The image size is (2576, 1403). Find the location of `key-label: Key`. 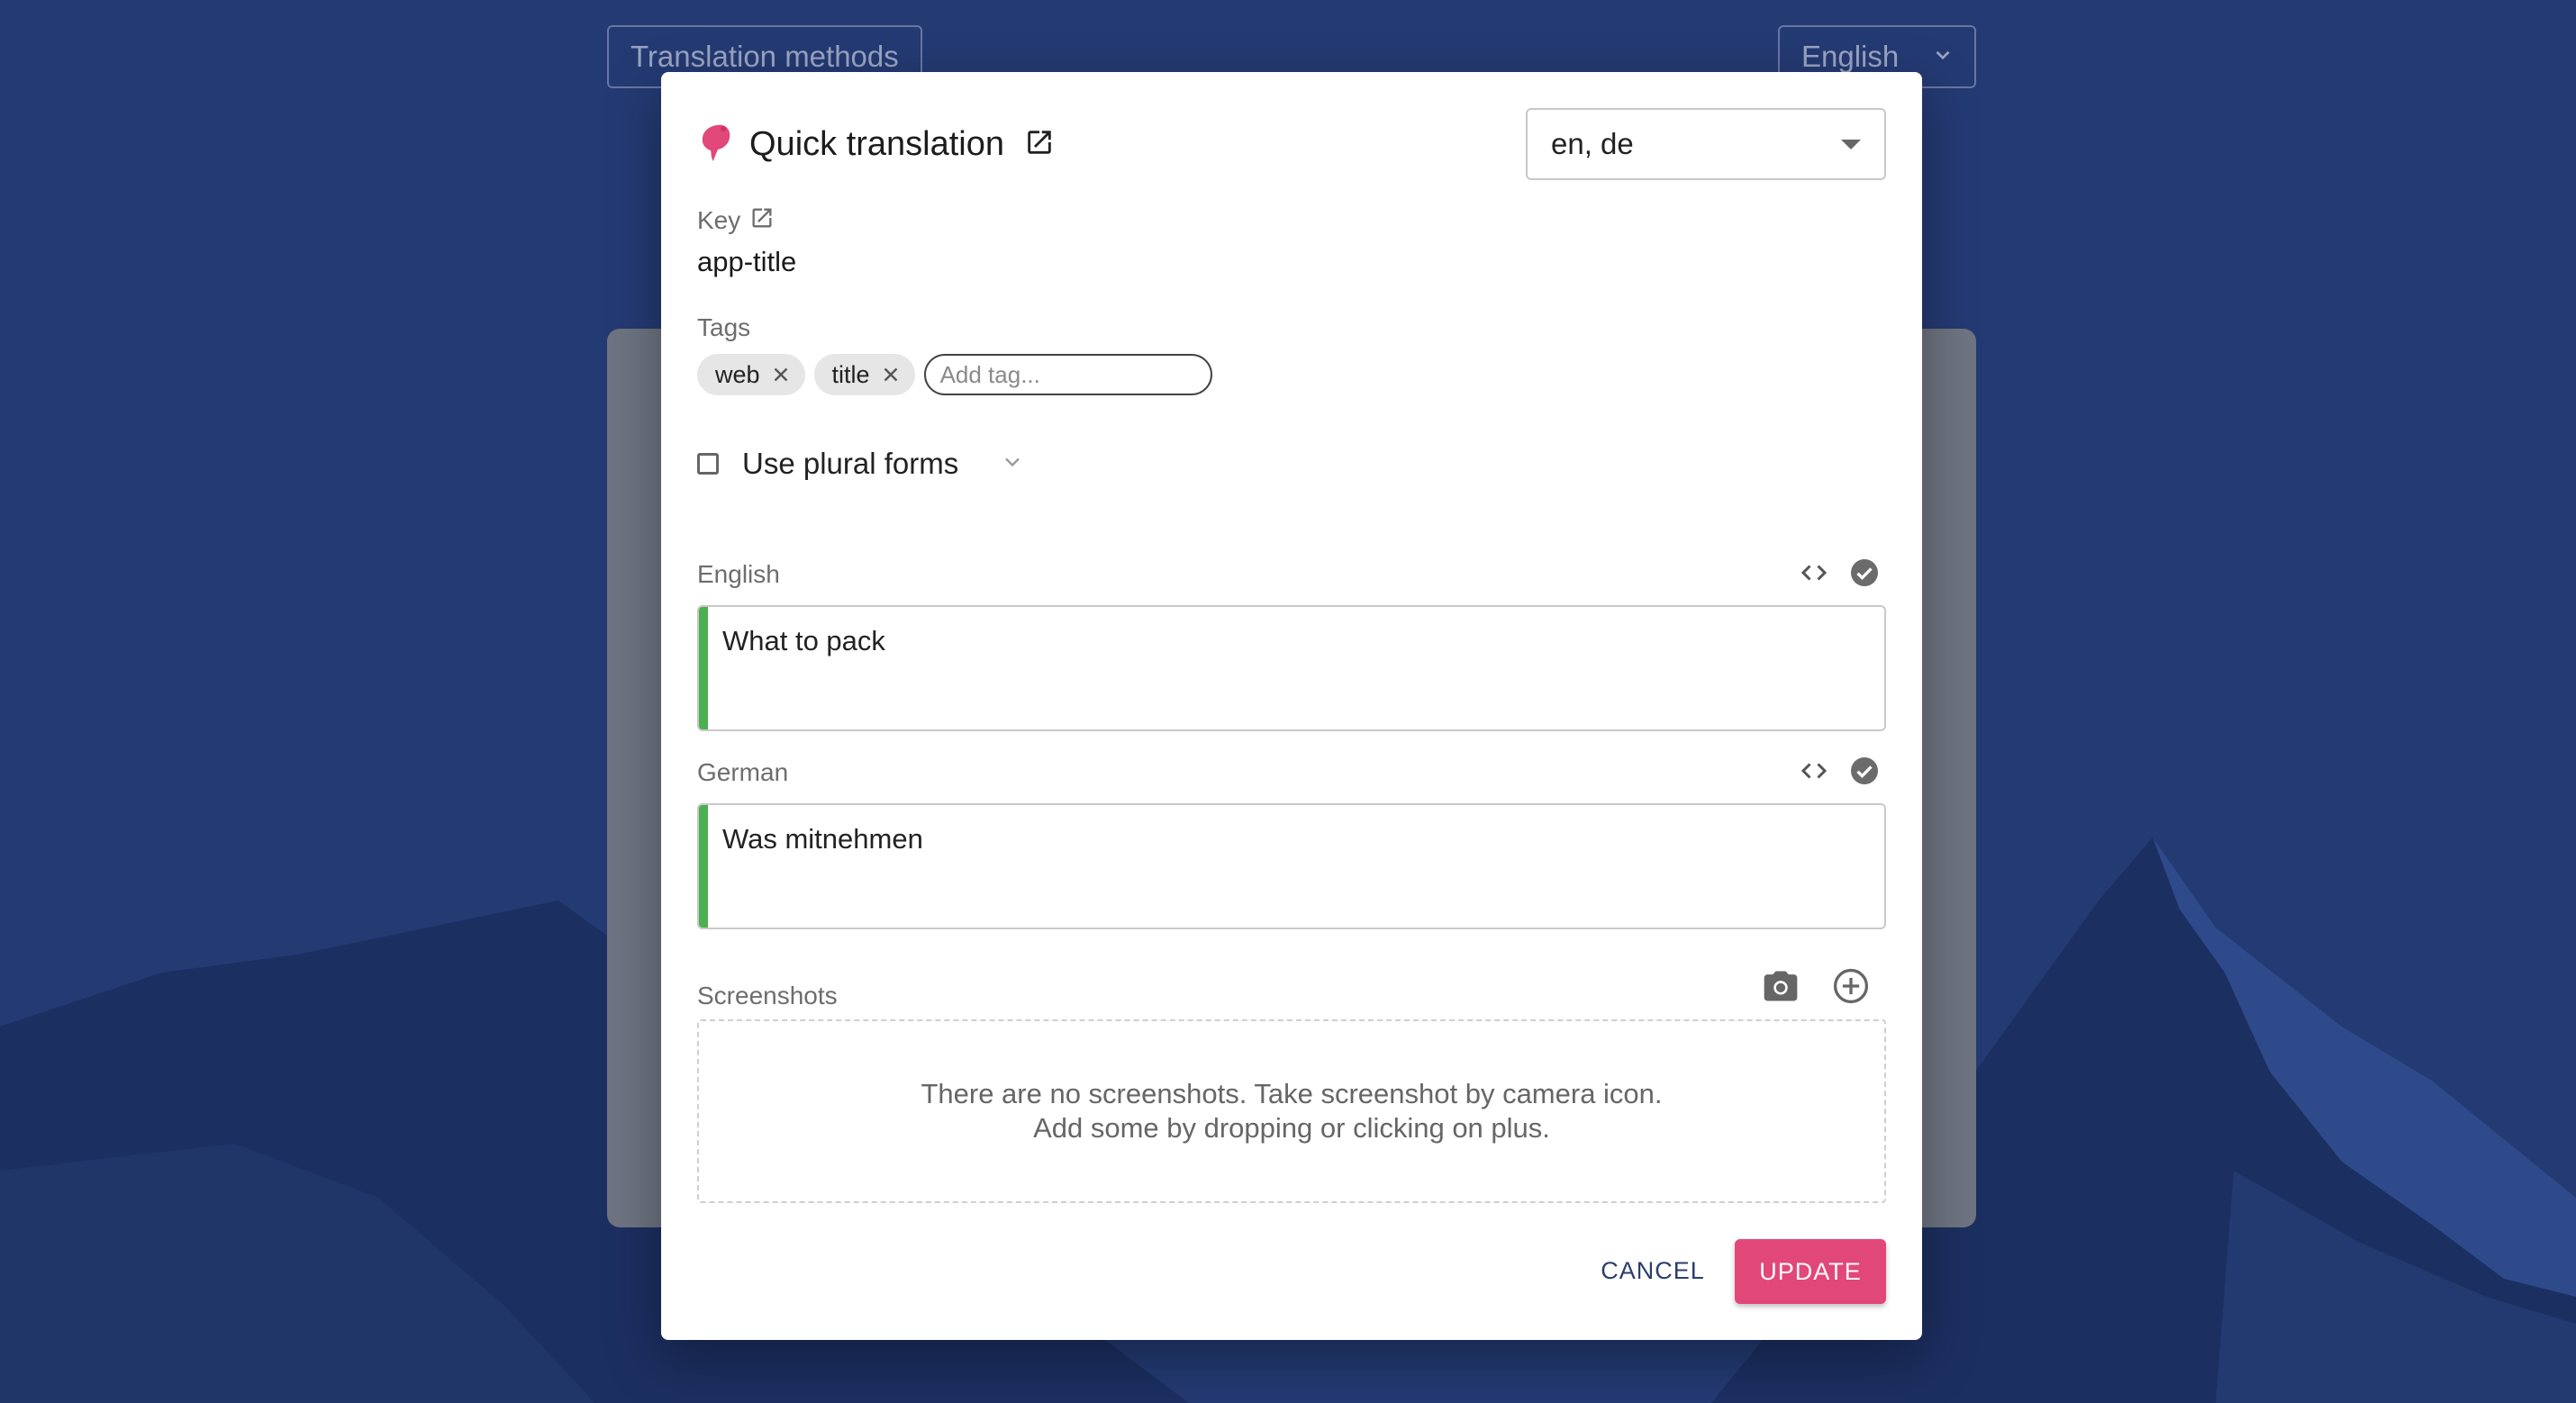

key-label: Key is located at coordinates (719, 219).